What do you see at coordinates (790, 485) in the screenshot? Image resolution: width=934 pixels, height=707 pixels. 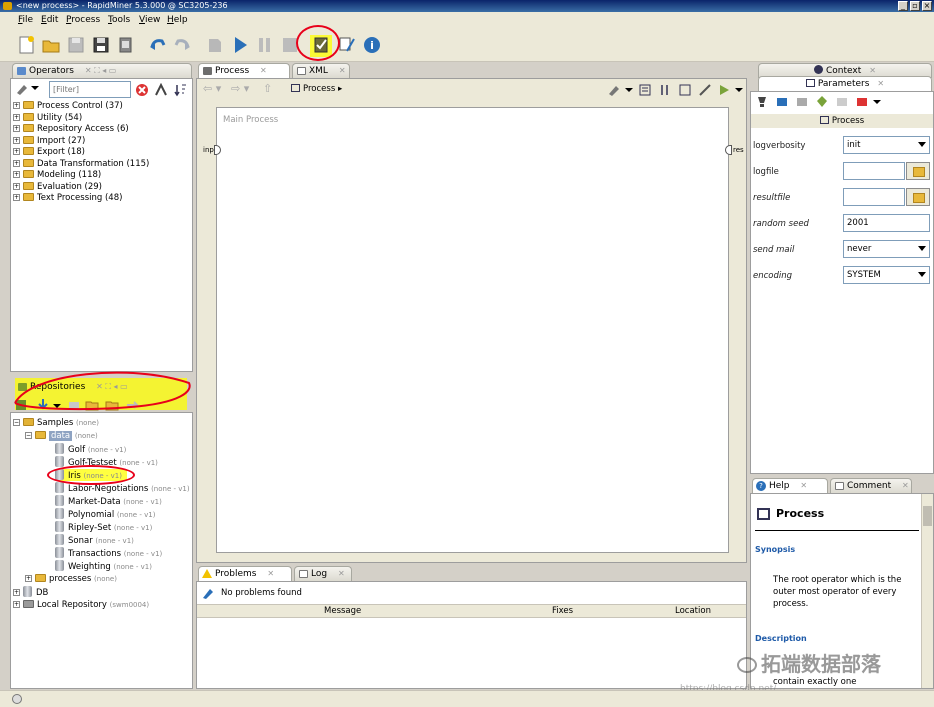 I see `tab-help: ? Help ✕` at bounding box center [790, 485].